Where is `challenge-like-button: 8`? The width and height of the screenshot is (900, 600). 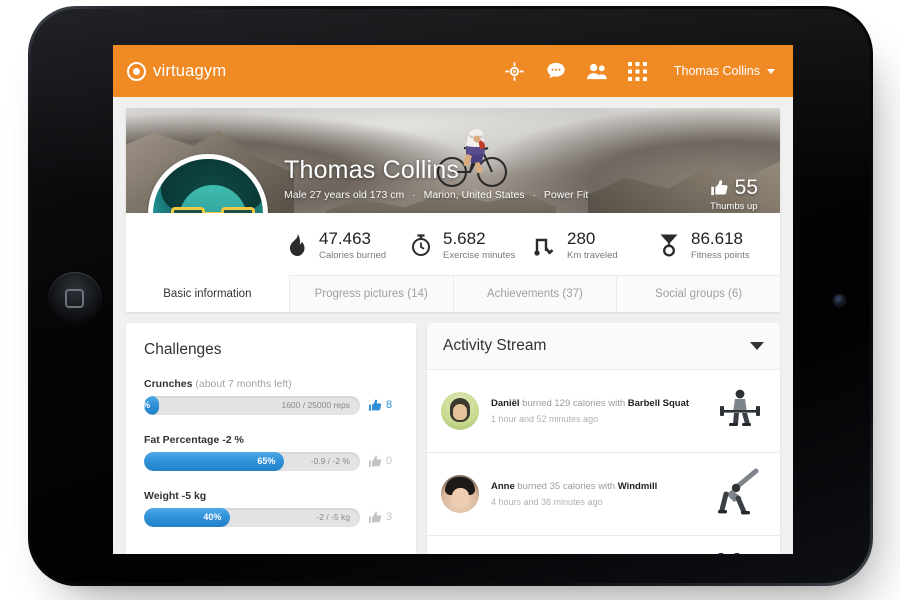
challenge-like-button: 8 is located at coordinates (383, 405).